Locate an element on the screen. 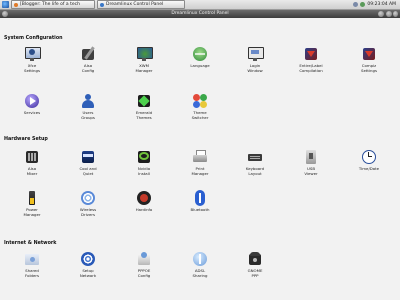 Image resolution: width=400 pixels, height=300 pixels. users-icon is located at coordinates (88, 101).